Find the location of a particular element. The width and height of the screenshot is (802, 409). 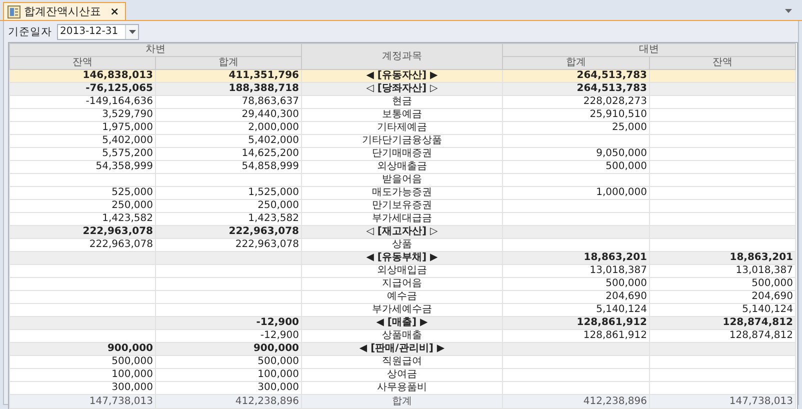

table-cell: 78,863,637 is located at coordinates (270, 101).